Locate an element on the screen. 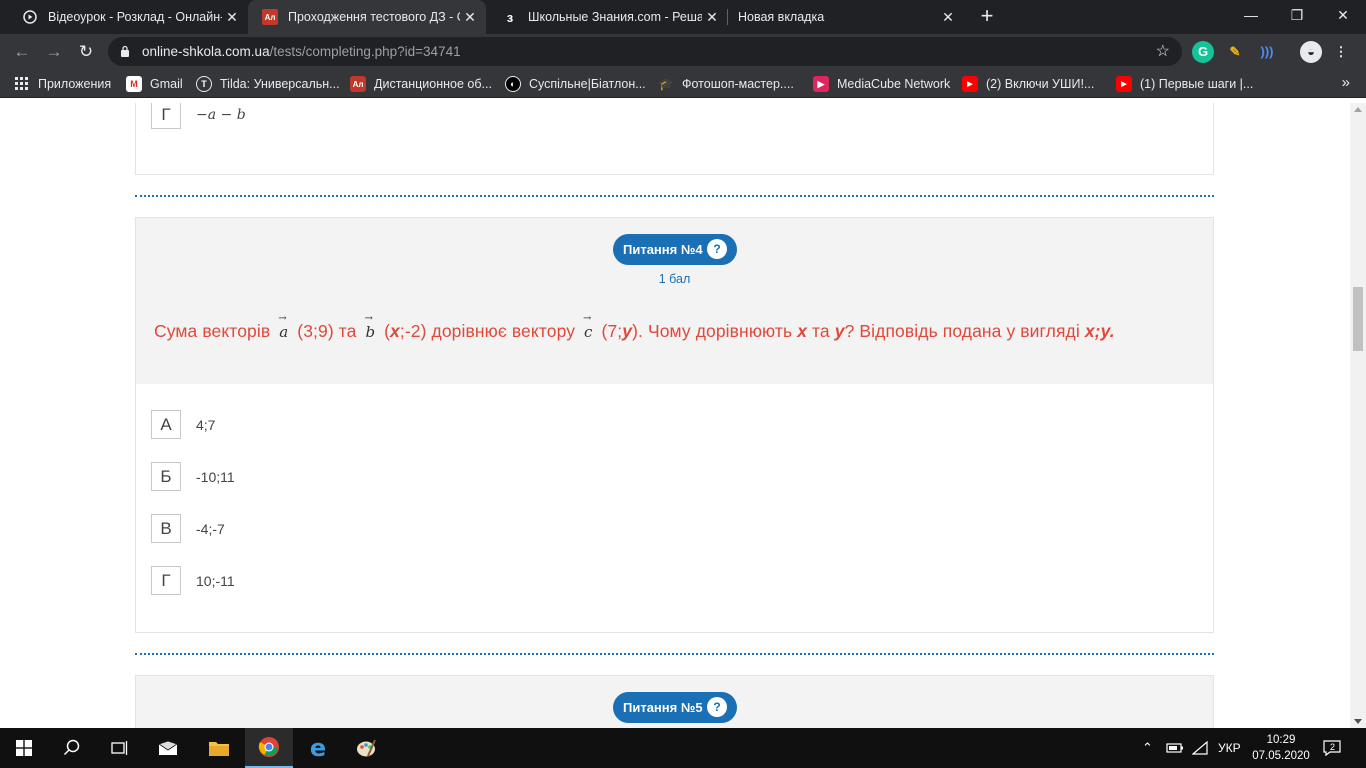 The width and height of the screenshot is (1366, 768). tilda-icon: T is located at coordinates (204, 84).